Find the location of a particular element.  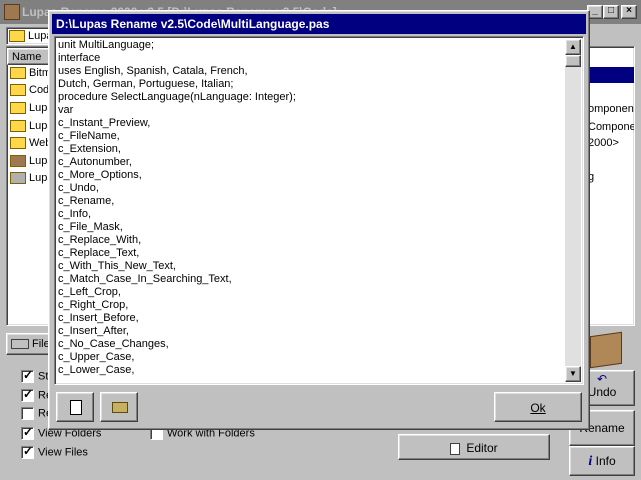

view-files-checkbox: View Files is located at coordinates (54, 451).